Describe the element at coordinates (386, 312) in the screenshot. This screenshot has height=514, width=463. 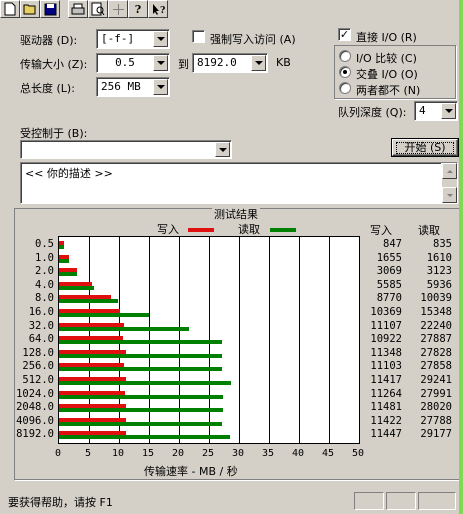
I see `write-value-label: 10369` at that location.